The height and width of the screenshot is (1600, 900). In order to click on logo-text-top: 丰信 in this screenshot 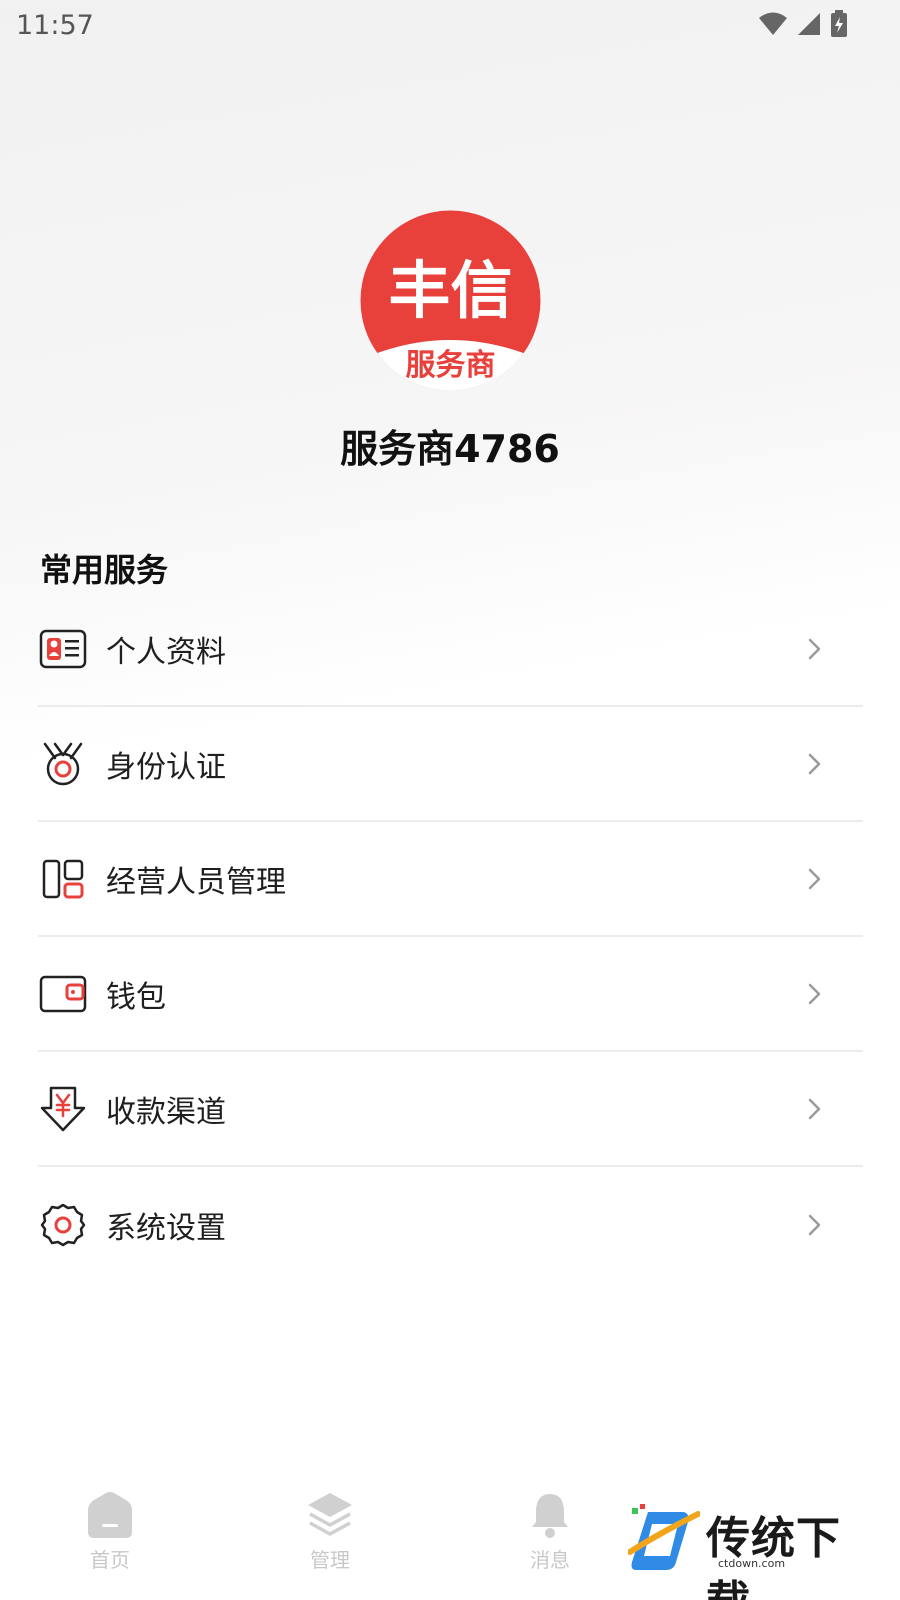, I will do `click(450, 290)`.